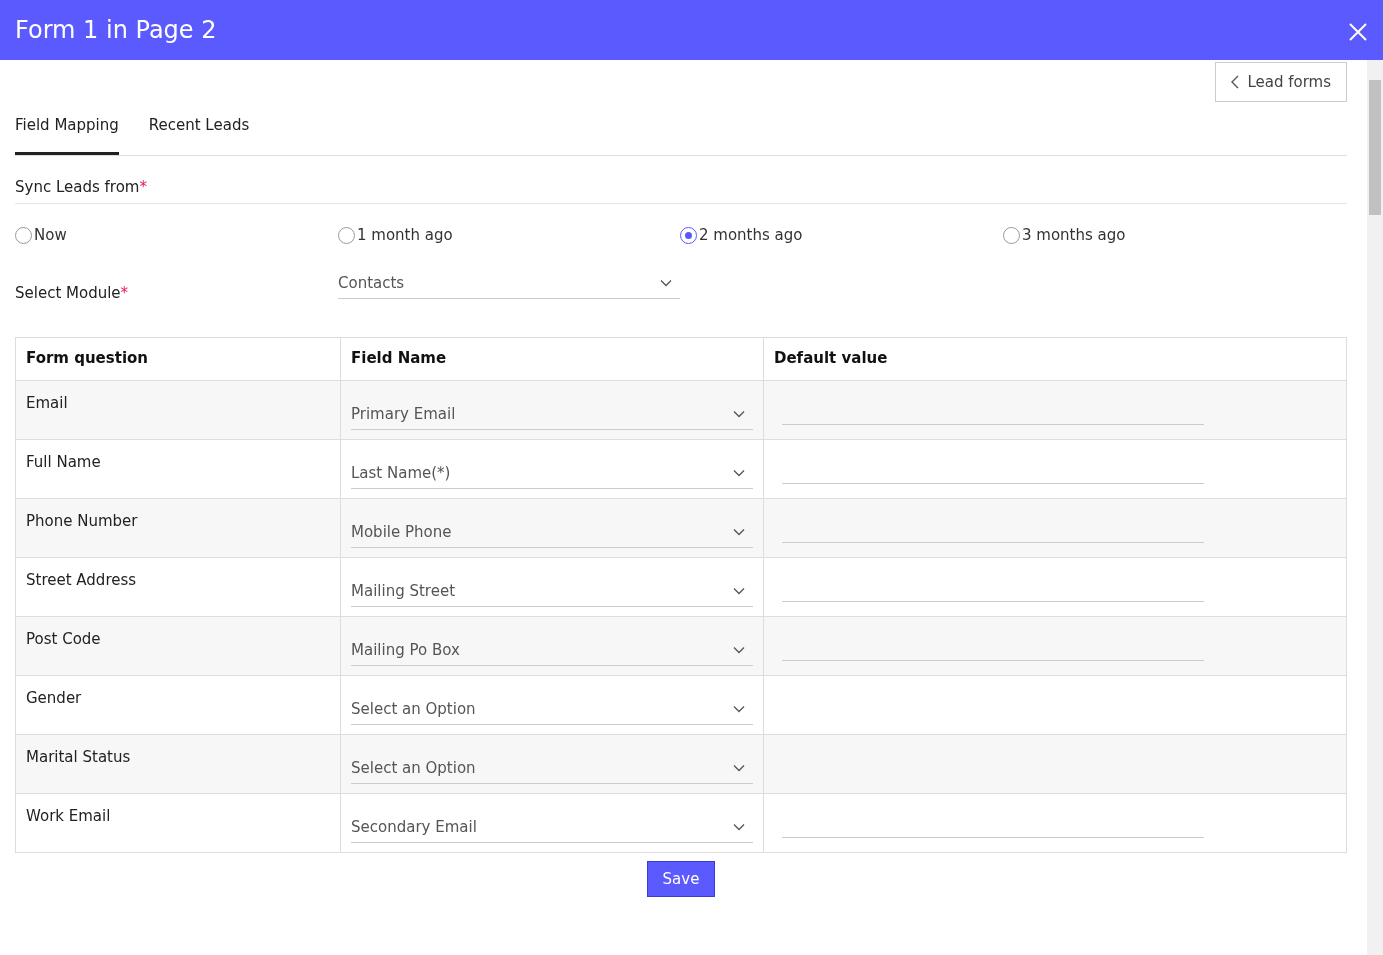  What do you see at coordinates (63, 462) in the screenshot?
I see `table-cell-text: Full Name` at bounding box center [63, 462].